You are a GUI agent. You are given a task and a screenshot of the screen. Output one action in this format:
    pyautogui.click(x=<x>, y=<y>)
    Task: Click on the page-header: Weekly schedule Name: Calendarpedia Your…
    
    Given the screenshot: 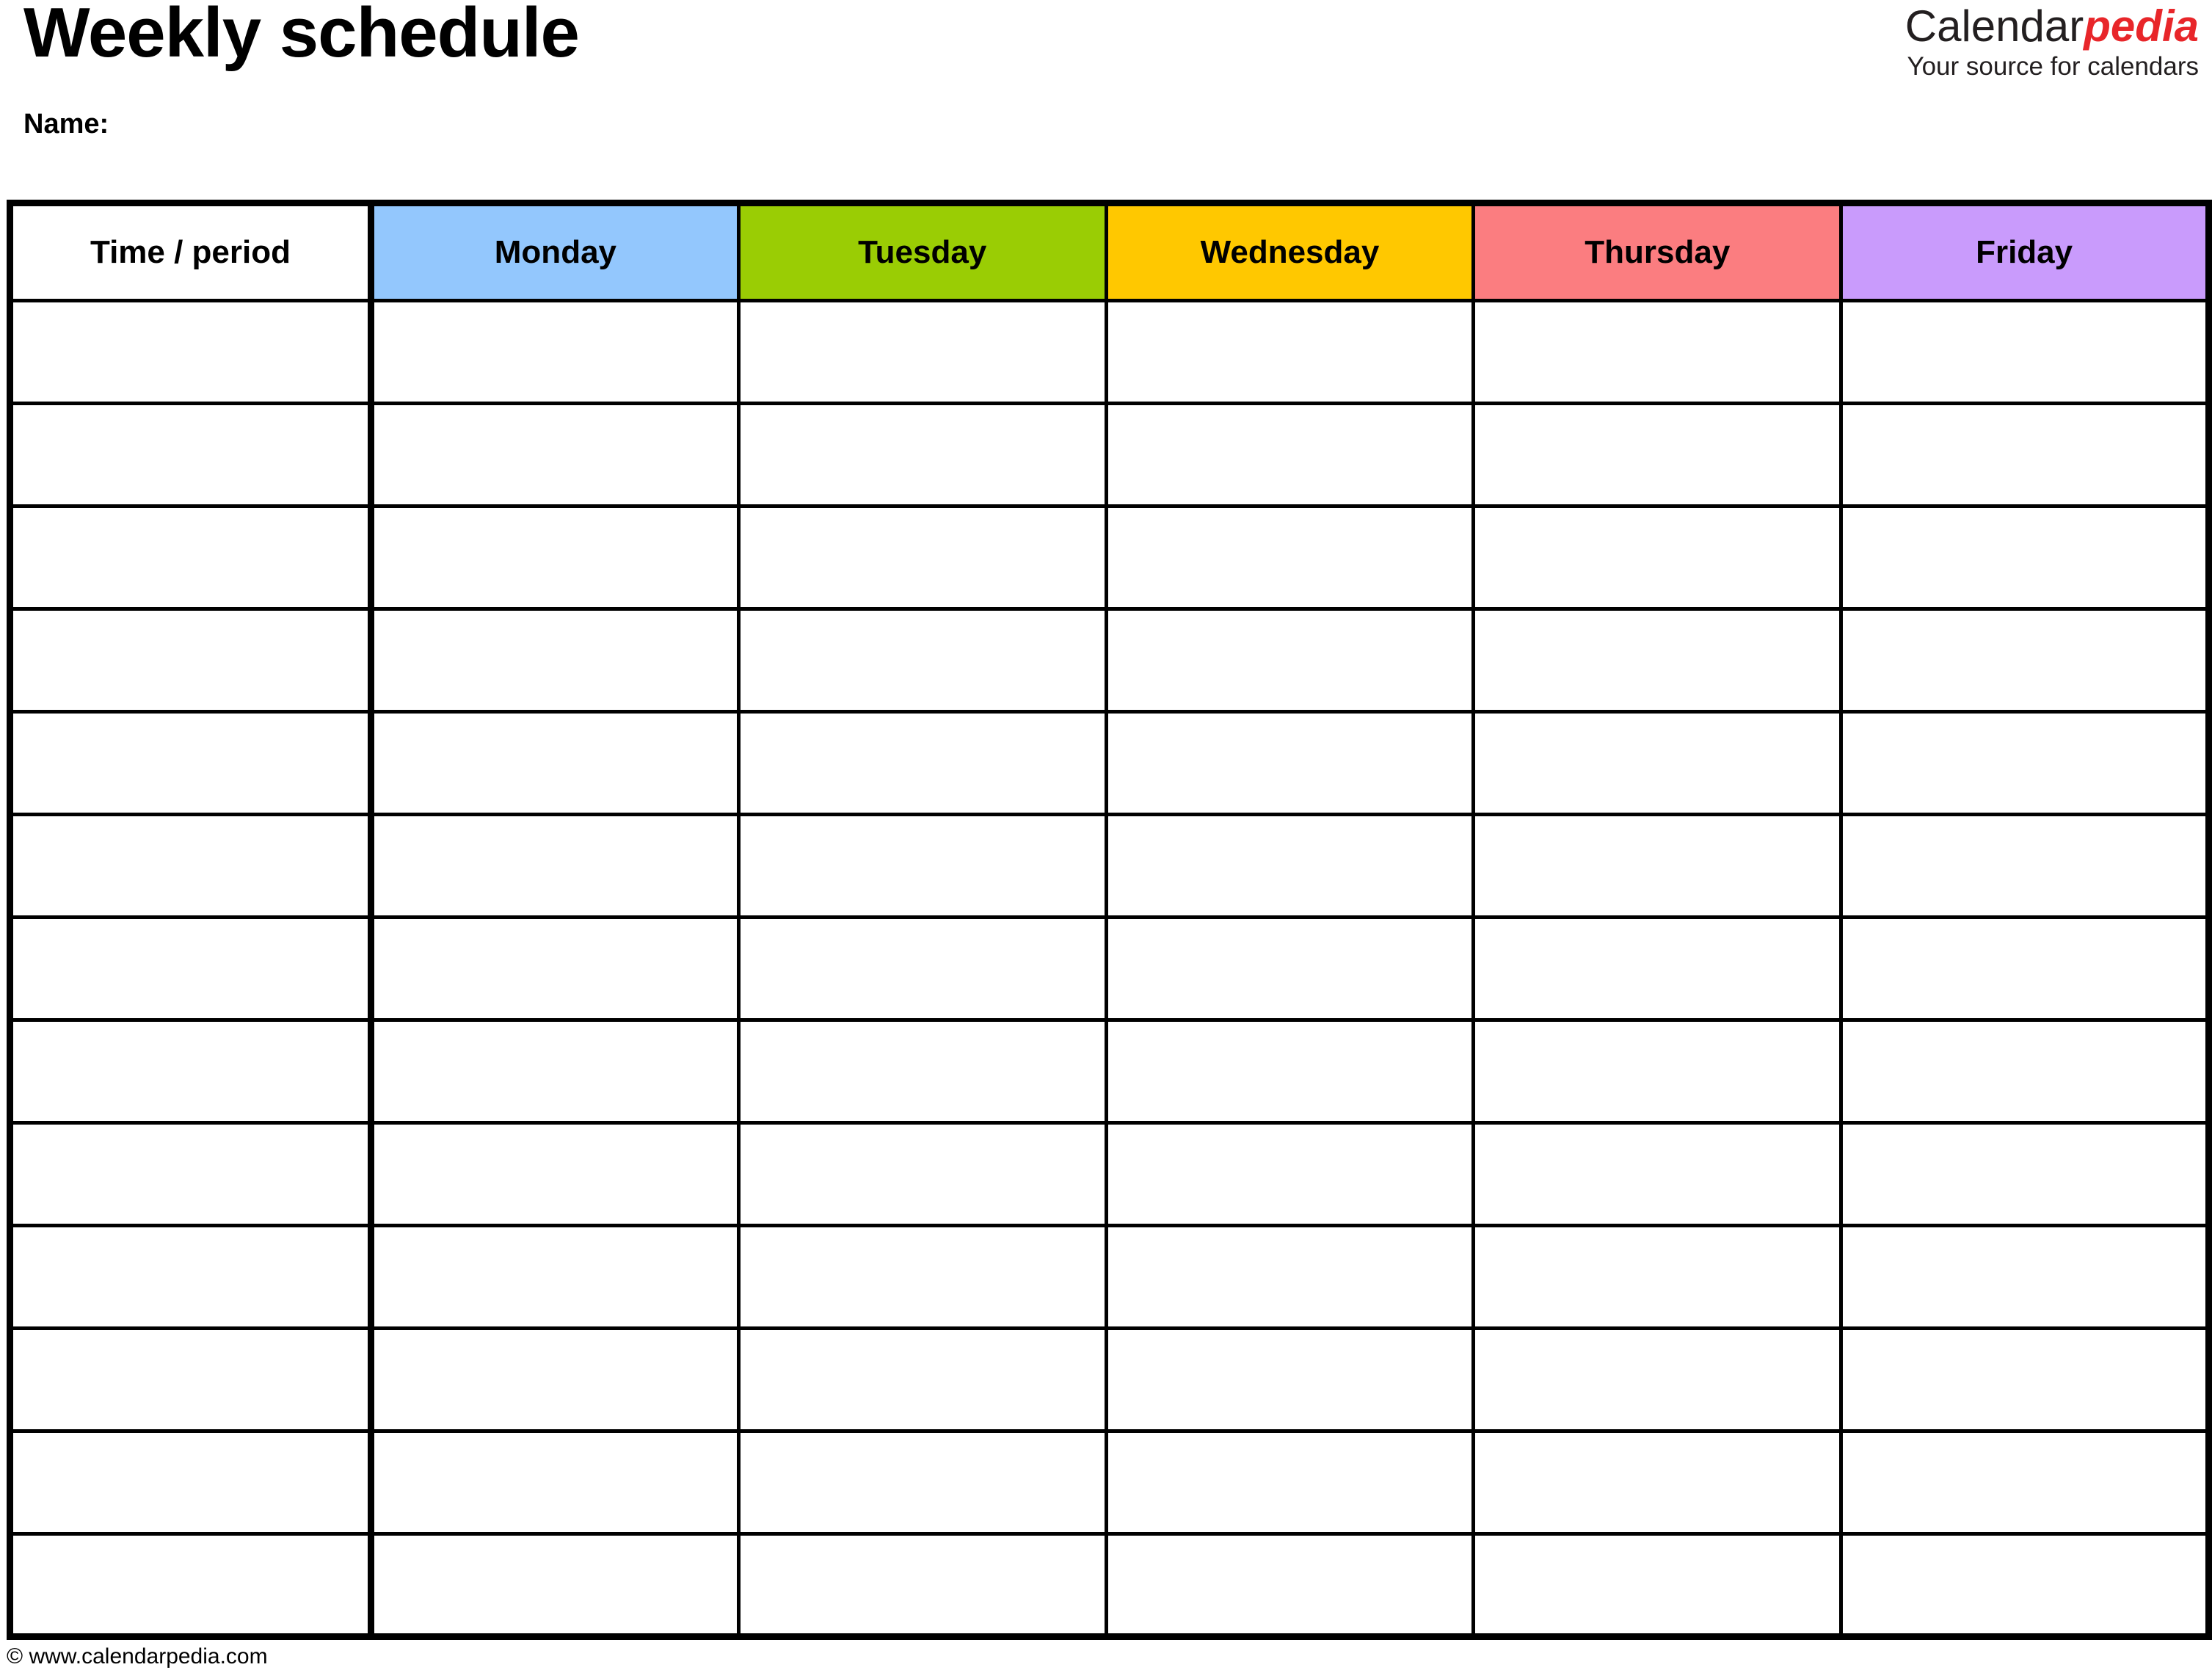 What is the action you would take?
    pyautogui.click(x=1106, y=100)
    